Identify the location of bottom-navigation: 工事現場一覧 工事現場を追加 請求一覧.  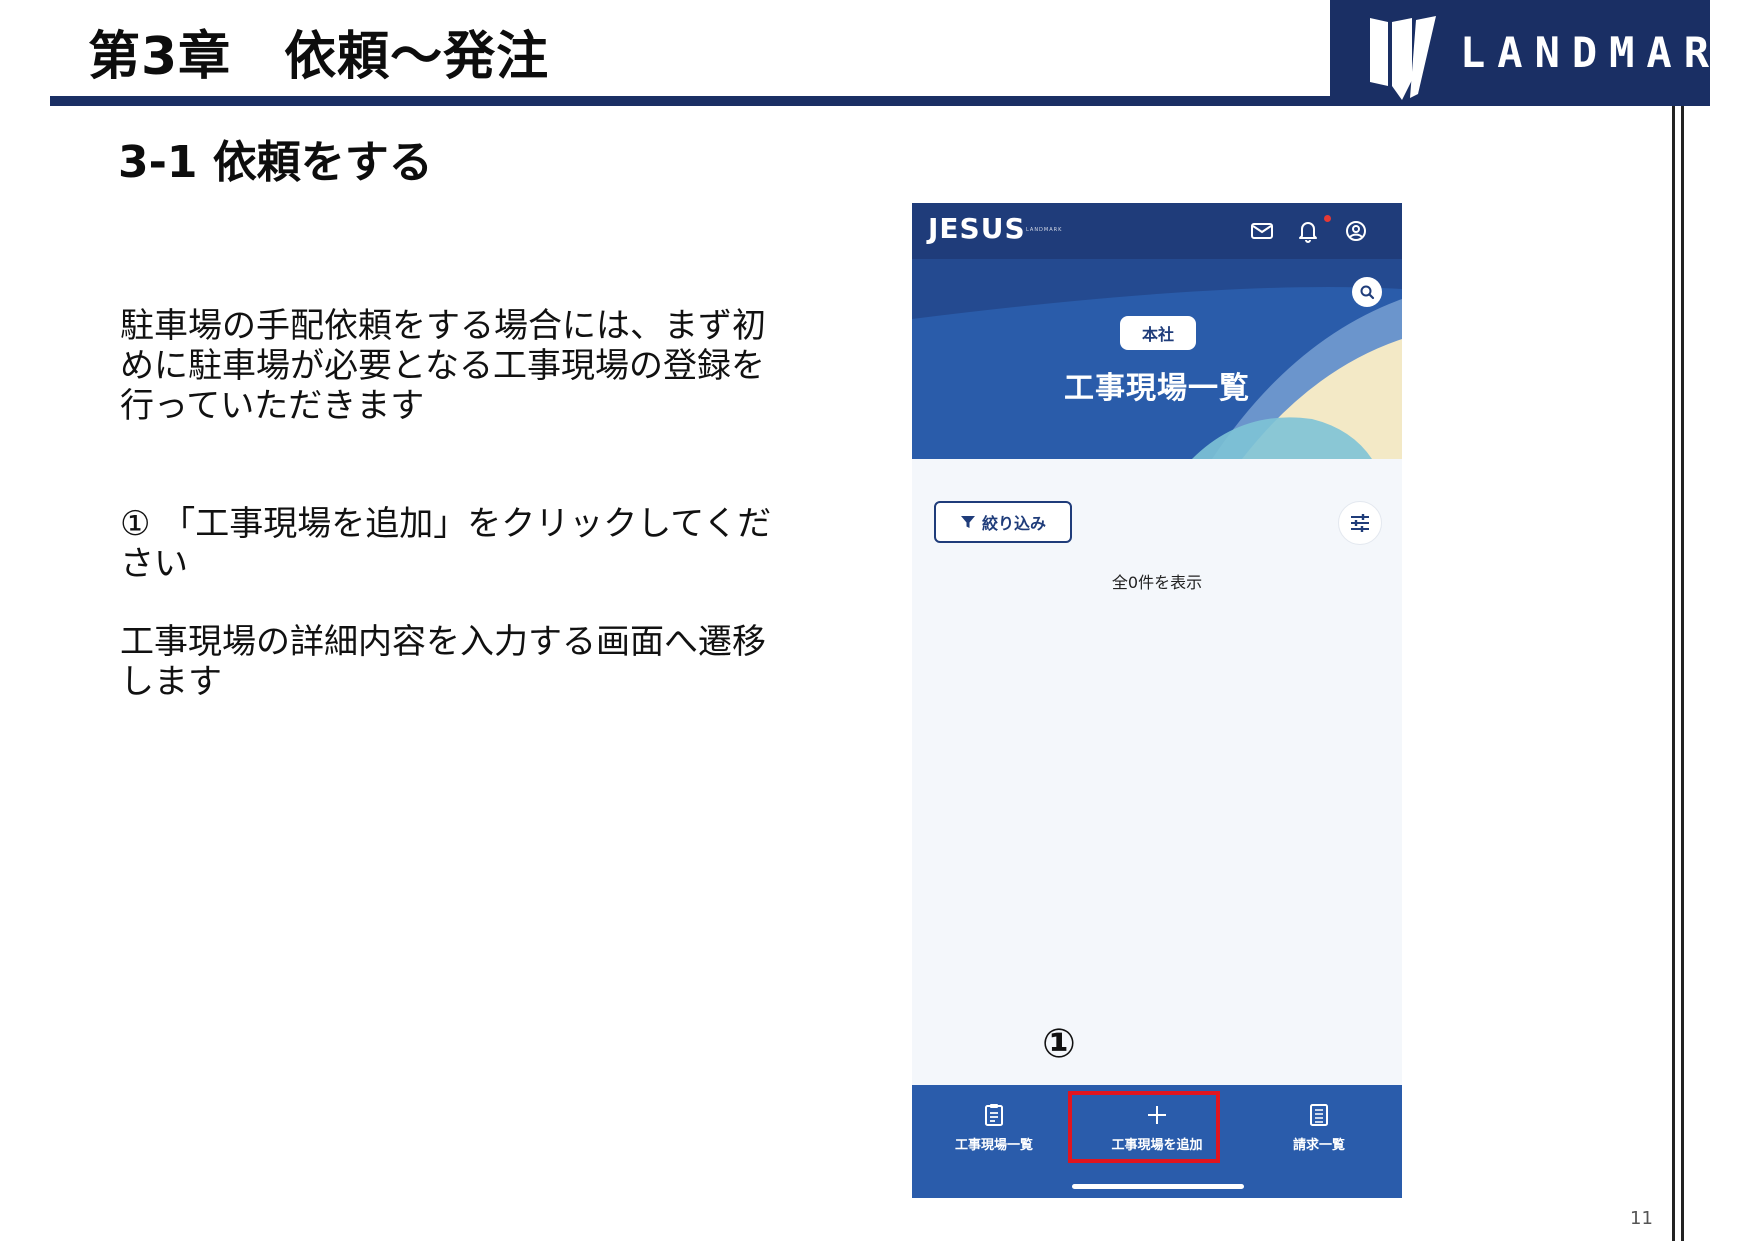
(1157, 1141).